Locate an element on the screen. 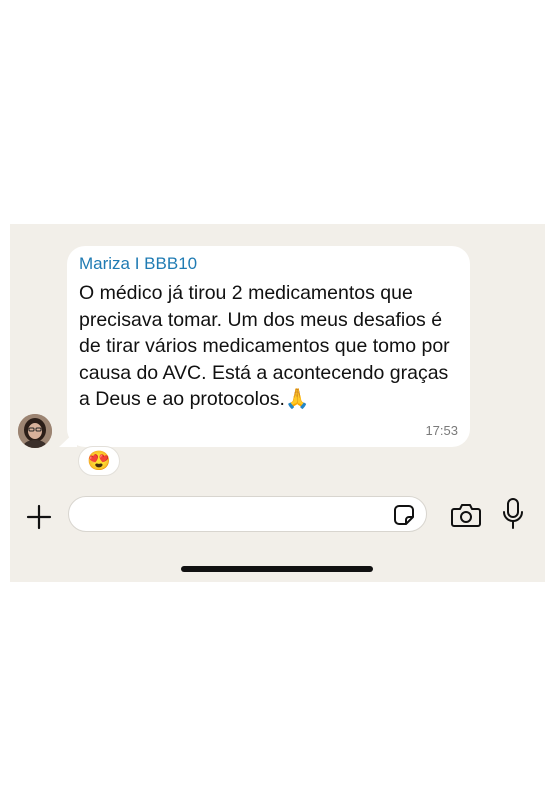  avatar is located at coordinates (35, 431).